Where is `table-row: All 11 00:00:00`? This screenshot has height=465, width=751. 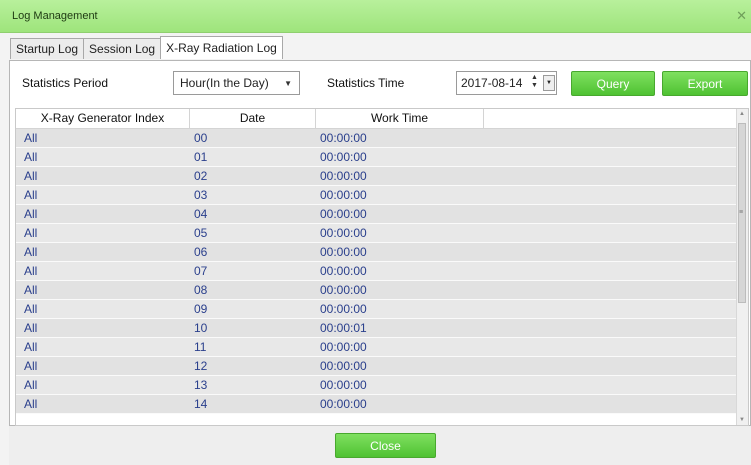 table-row: All 11 00:00:00 is located at coordinates (377, 347).